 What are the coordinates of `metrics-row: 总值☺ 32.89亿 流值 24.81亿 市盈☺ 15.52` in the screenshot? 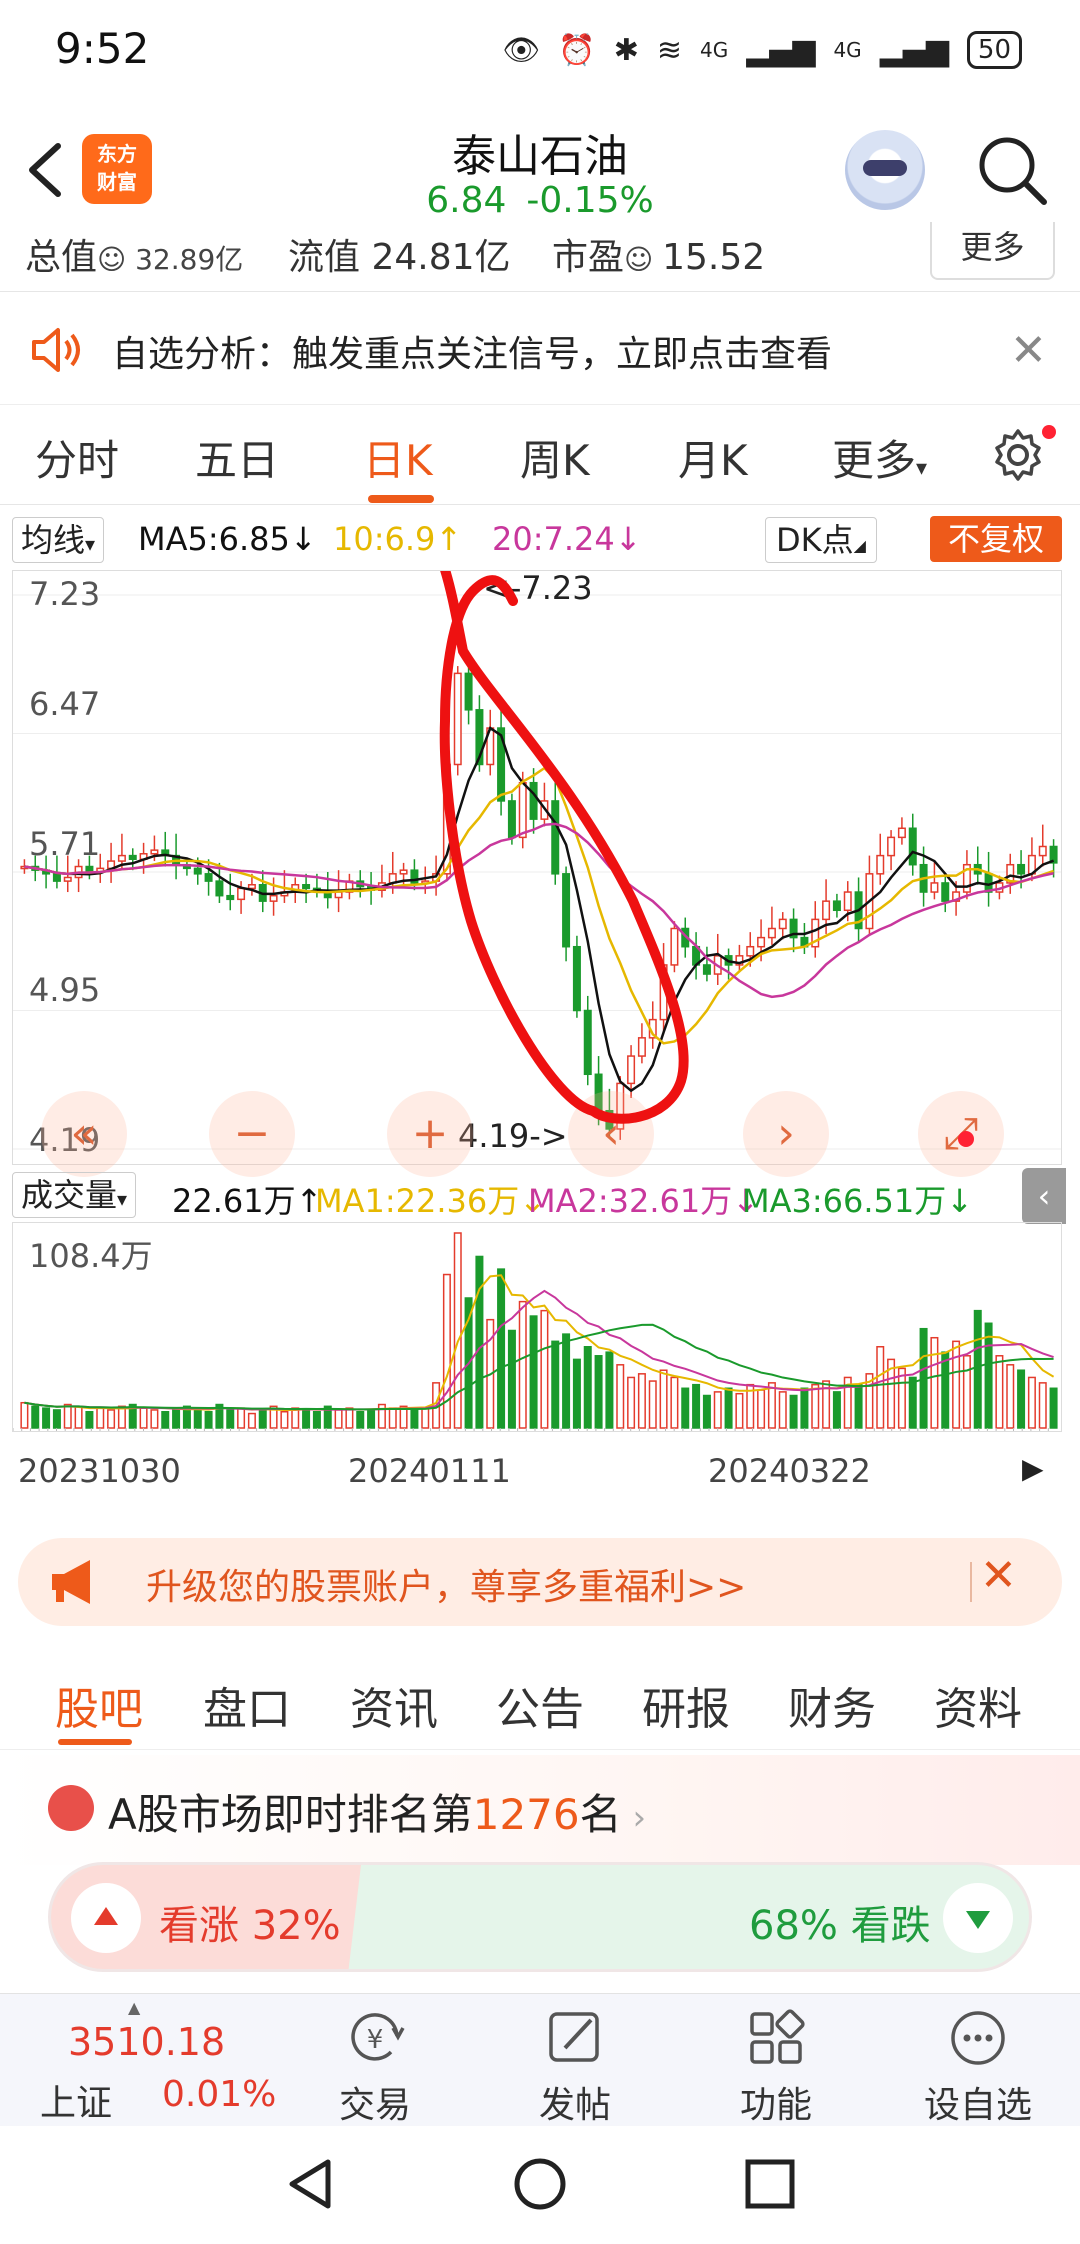 It's located at (540, 260).